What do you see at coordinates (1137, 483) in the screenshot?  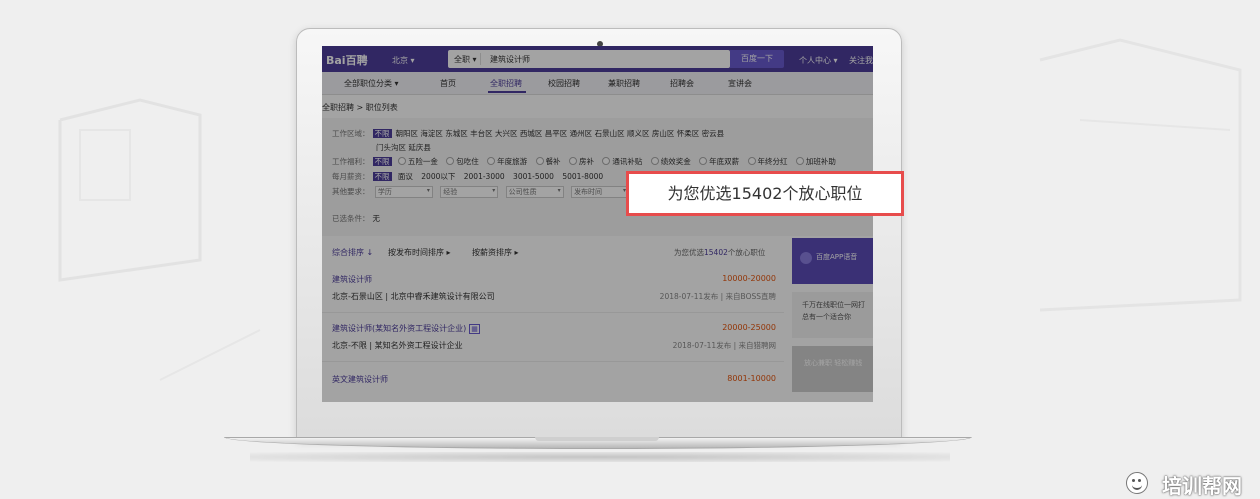 I see `smiley-logo-icon` at bounding box center [1137, 483].